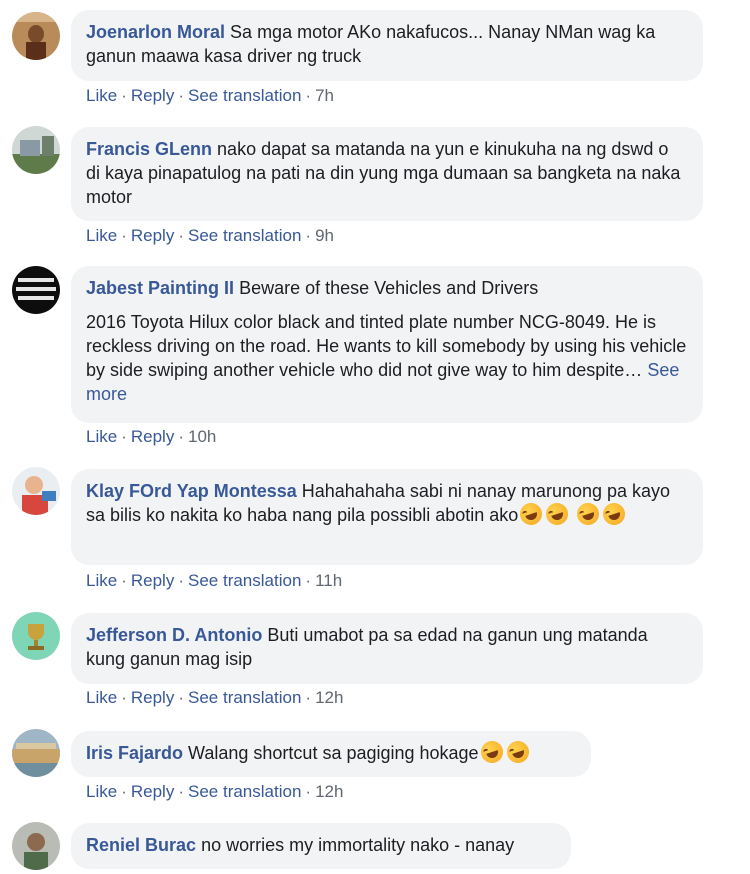 The image size is (750, 874). What do you see at coordinates (191, 491) in the screenshot?
I see `comment-author: Klay FOrd Yap Montessa` at bounding box center [191, 491].